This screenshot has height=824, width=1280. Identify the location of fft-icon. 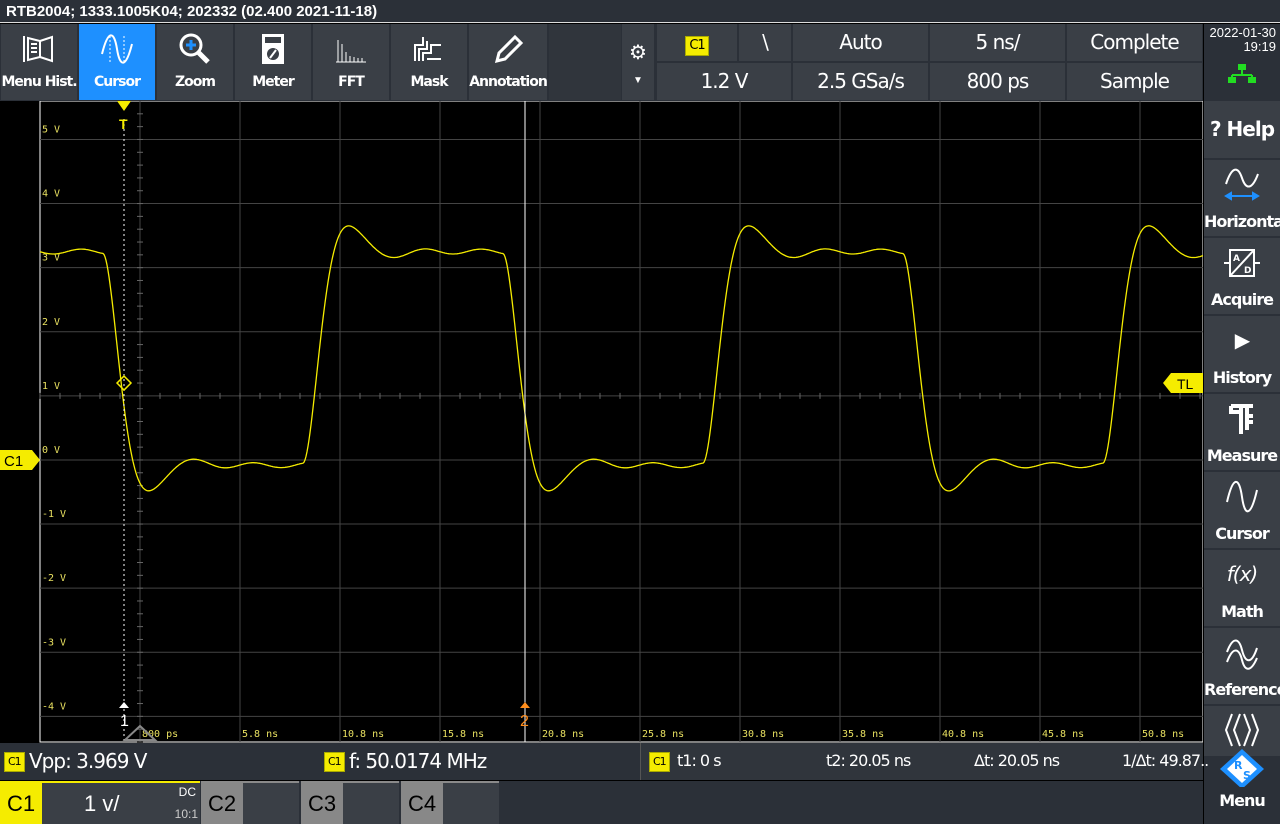
(351, 49).